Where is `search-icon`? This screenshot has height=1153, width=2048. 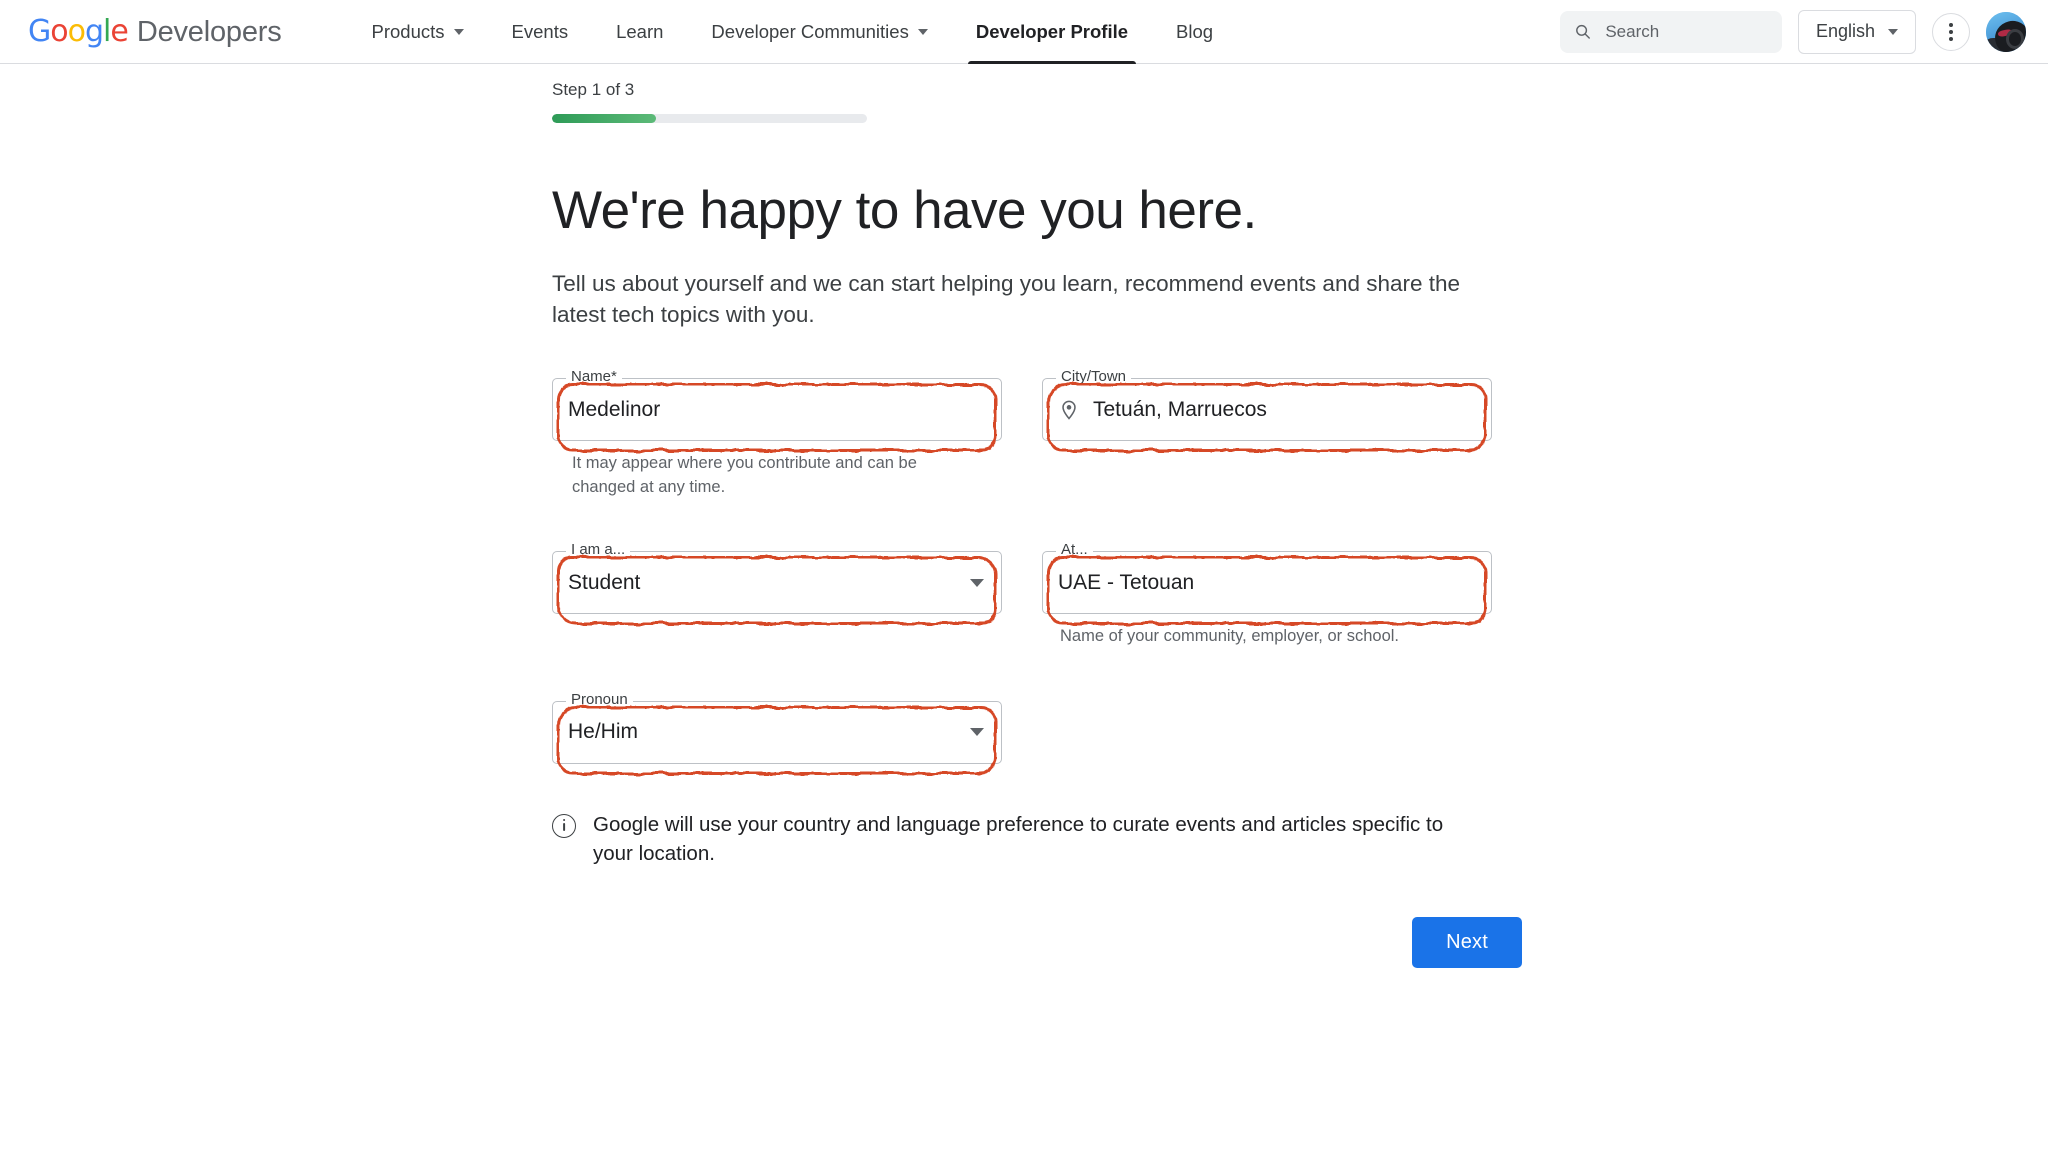
search-icon is located at coordinates (1583, 31).